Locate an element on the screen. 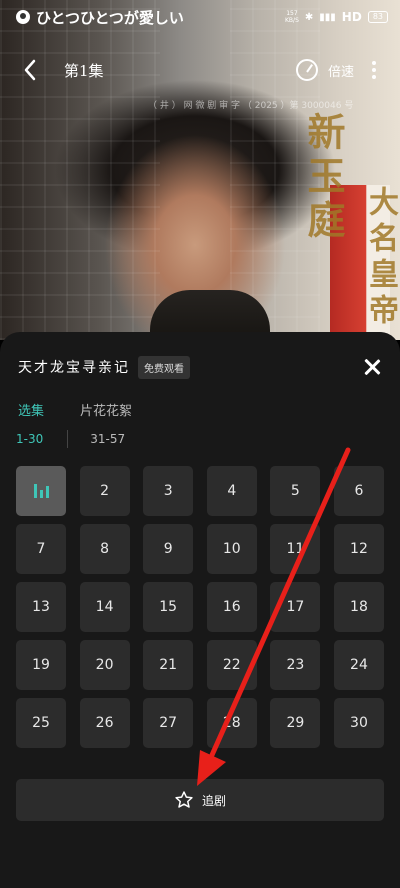  license-text: （ 井 ） 网 微 剧 审 字 （ 2025 ）第 3000046 号 is located at coordinates (251, 106).